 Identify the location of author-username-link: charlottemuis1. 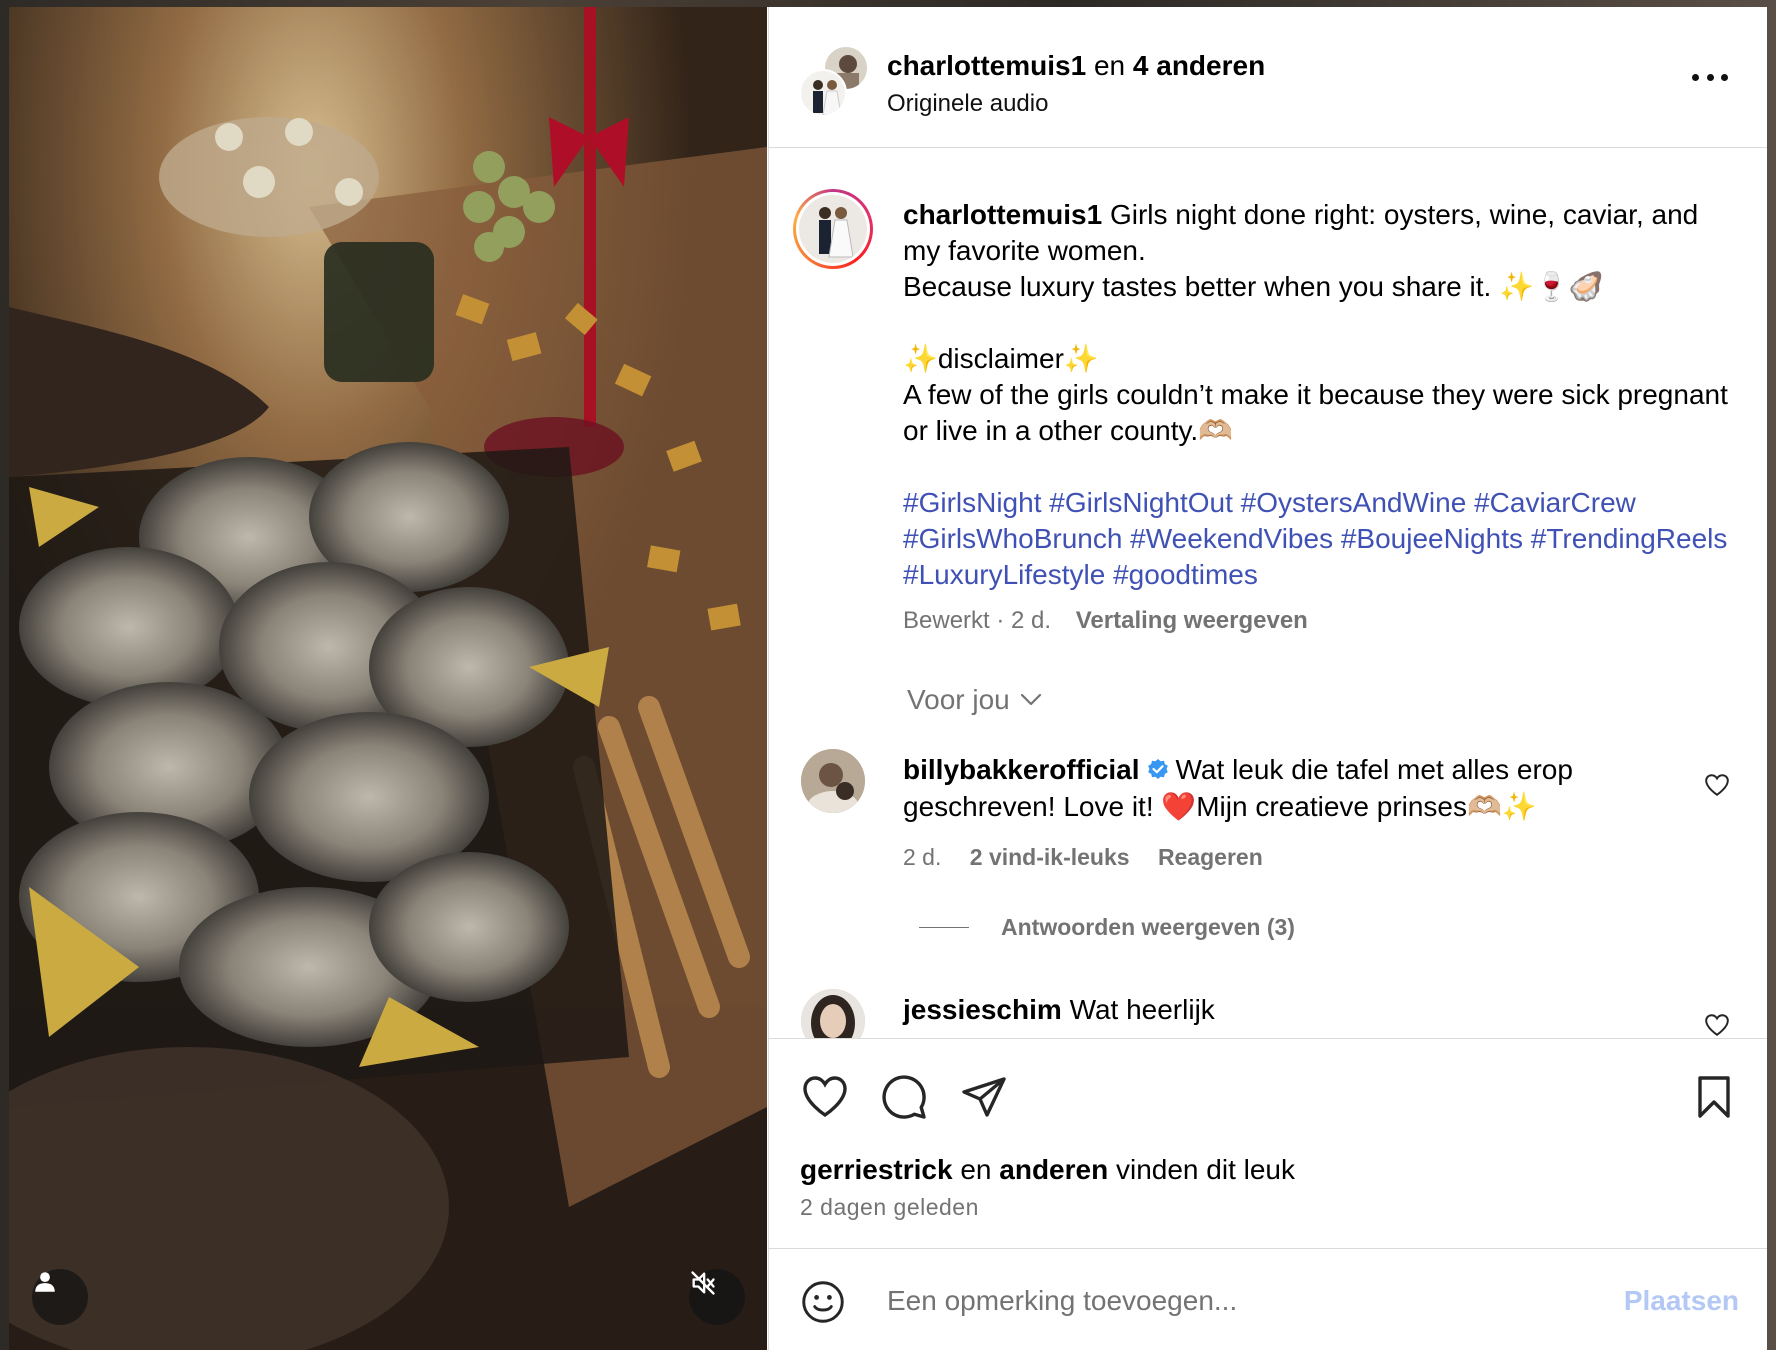
(986, 65).